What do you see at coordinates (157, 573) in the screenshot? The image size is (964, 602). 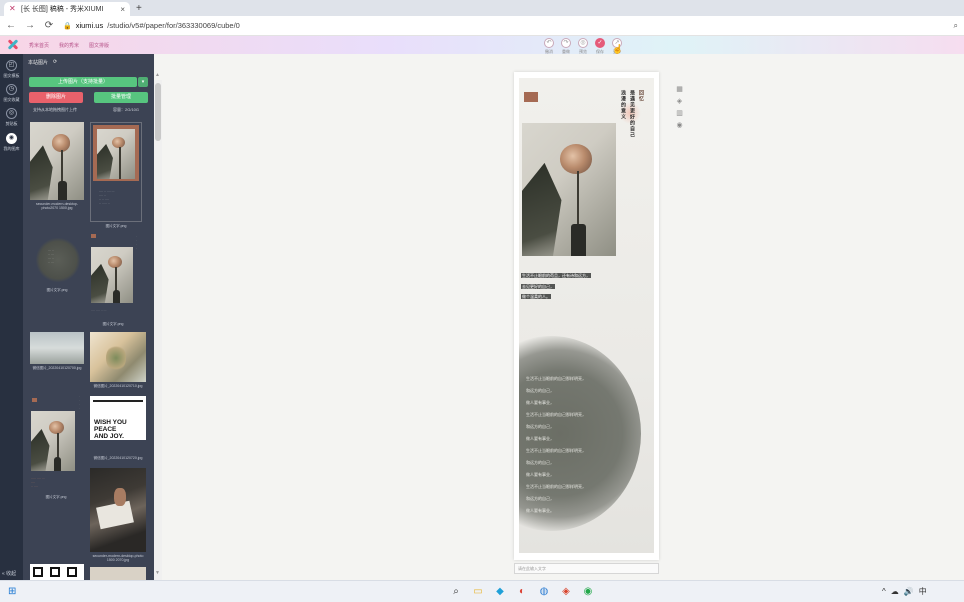 I see `scroll-down-icon: ▼` at bounding box center [157, 573].